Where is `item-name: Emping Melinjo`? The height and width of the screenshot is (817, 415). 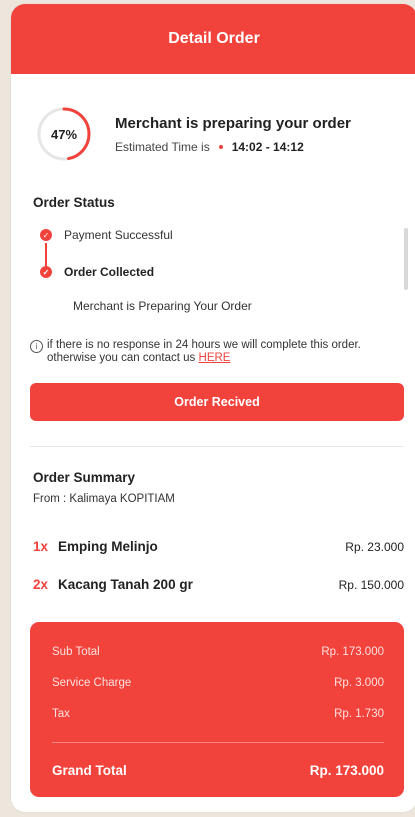 item-name: Emping Melinjo is located at coordinates (108, 546).